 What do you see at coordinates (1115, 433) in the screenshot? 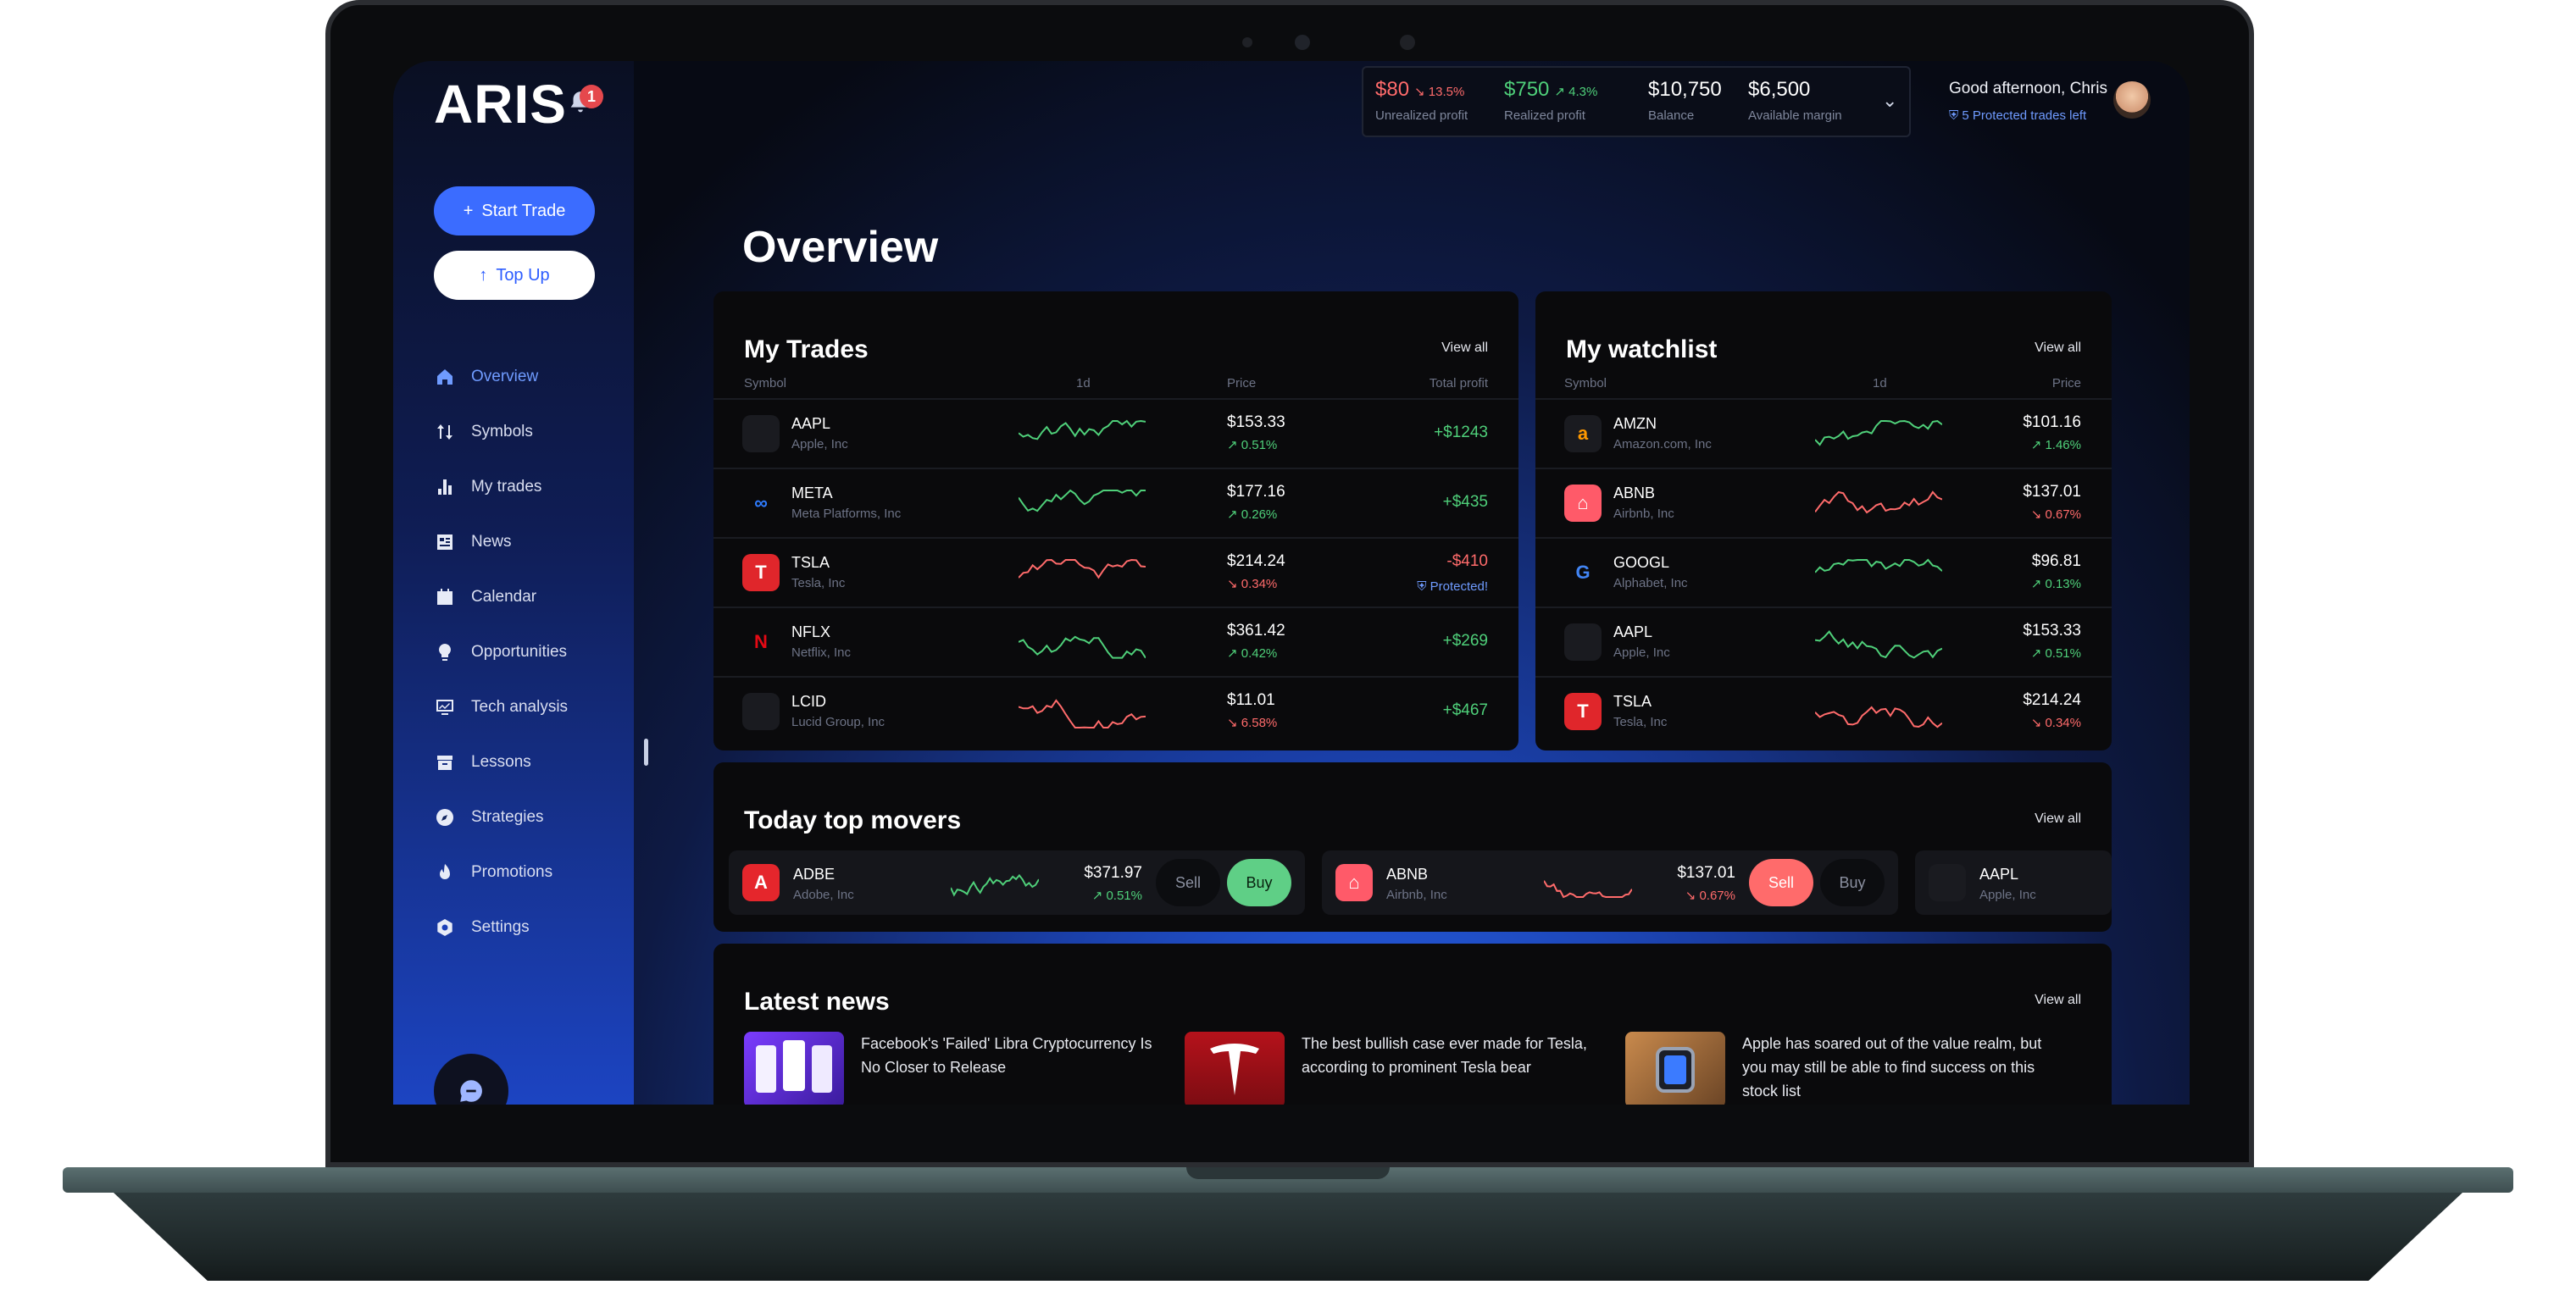
I see `table-row: AAPL Apple, Inc $153.33 ↗ 0.51% +$1243` at bounding box center [1115, 433].